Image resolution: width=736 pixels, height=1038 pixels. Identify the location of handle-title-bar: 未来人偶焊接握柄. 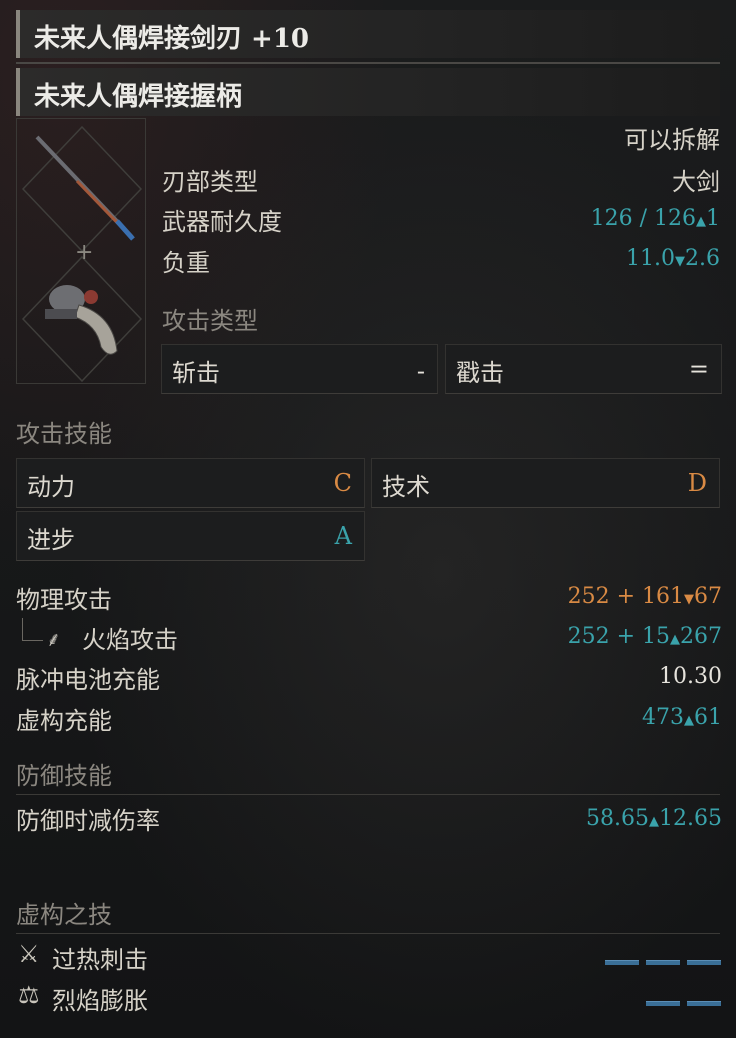
(368, 92).